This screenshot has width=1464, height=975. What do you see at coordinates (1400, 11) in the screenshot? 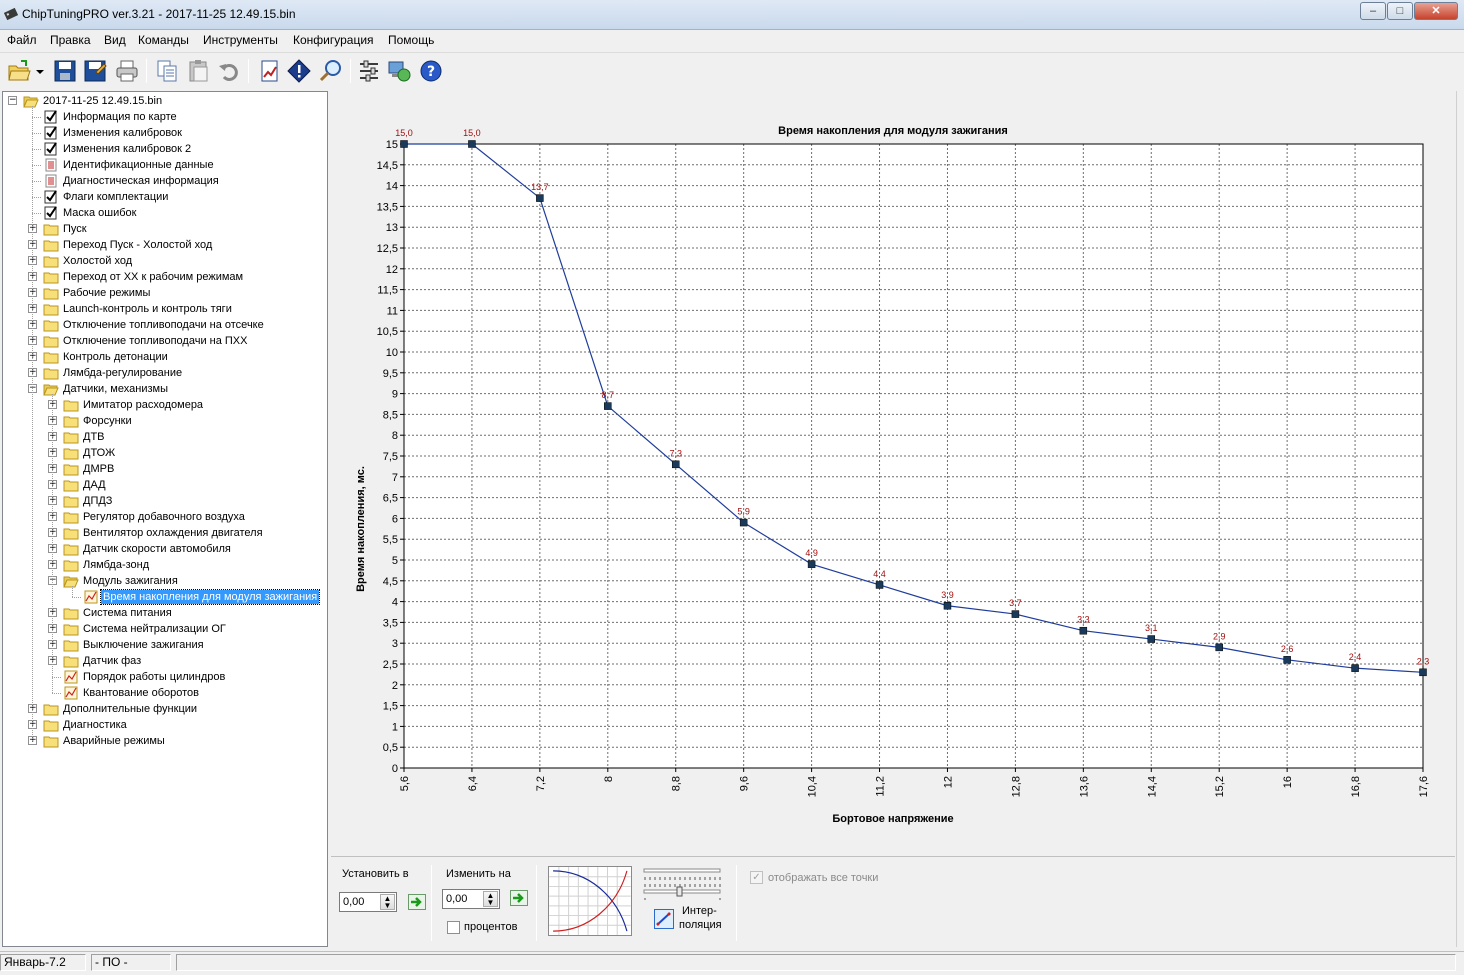
I see `maximize-button: □` at bounding box center [1400, 11].